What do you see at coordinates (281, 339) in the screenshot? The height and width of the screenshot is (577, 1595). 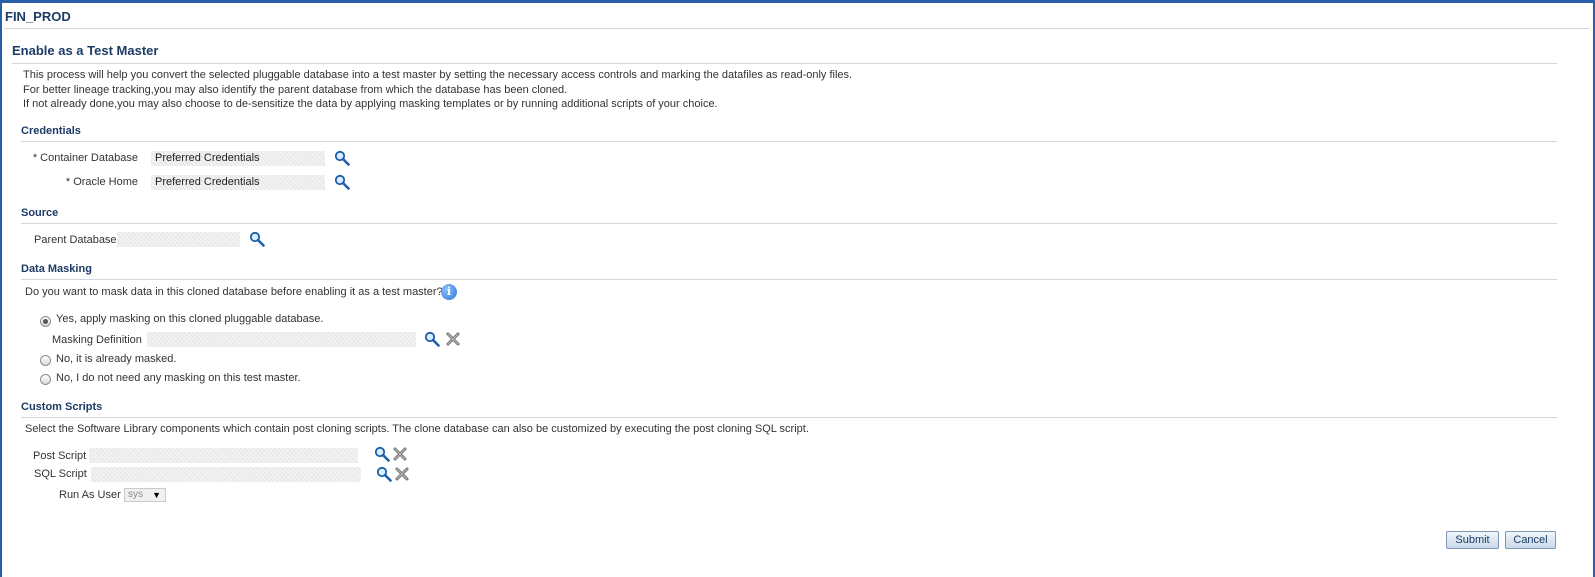 I see `masking-definition-field` at bounding box center [281, 339].